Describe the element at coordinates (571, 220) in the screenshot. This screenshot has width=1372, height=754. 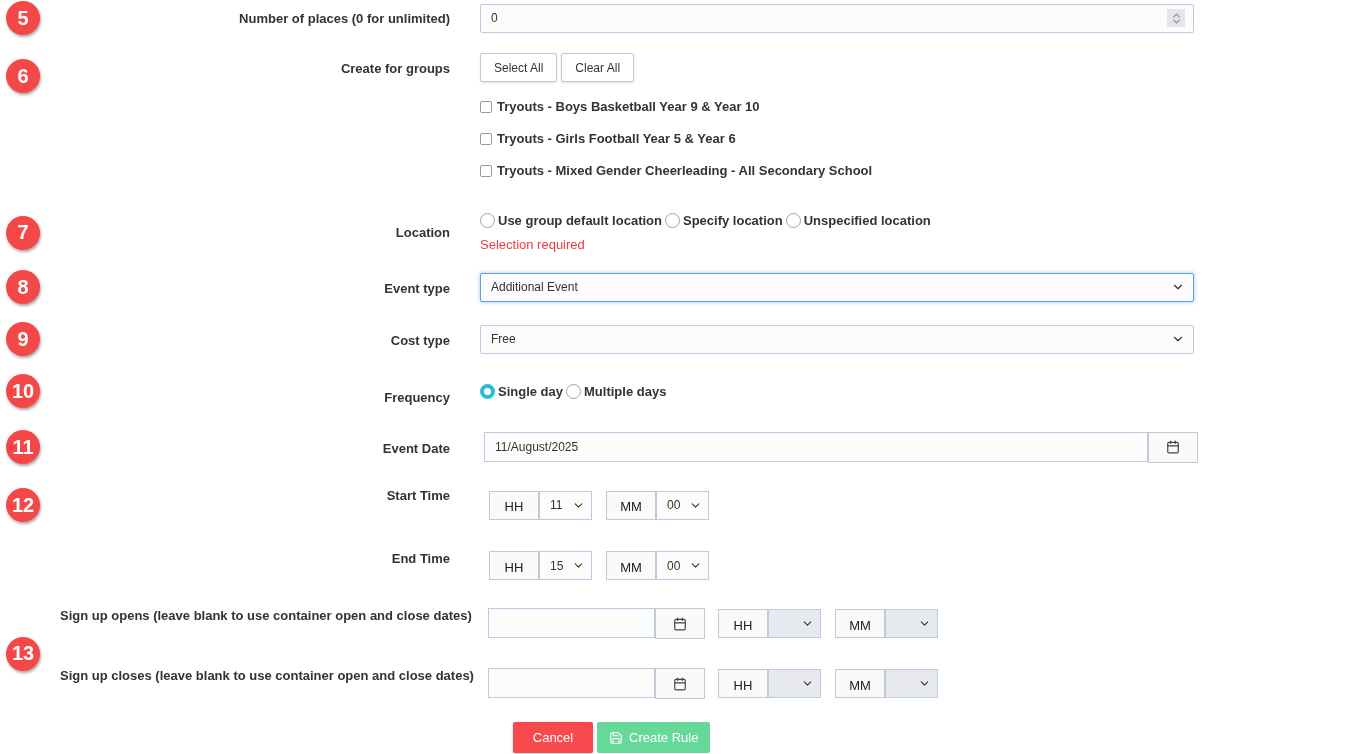
I see `radio-option: Use group default location` at that location.